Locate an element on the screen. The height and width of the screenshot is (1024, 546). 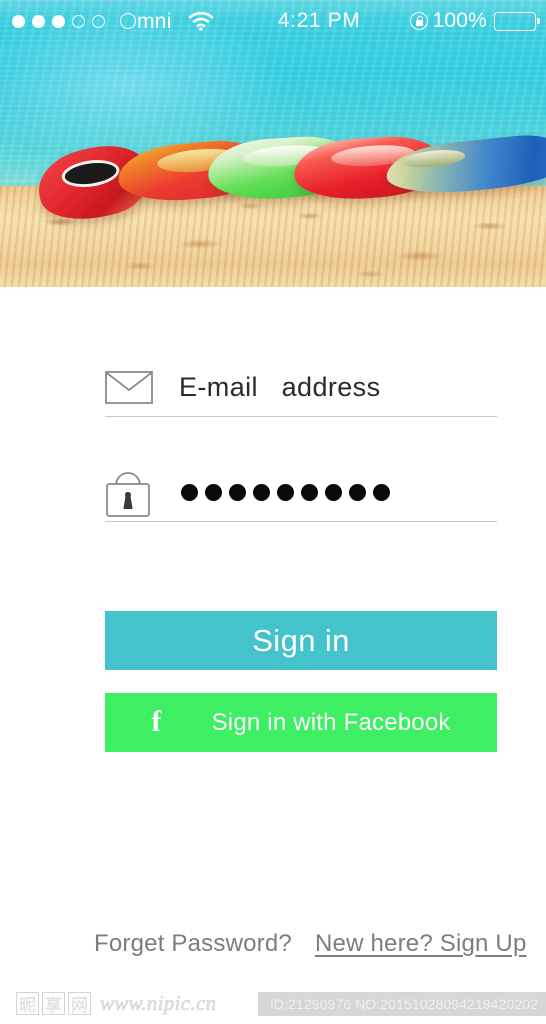
sign-in-button: Sign in is located at coordinates (301, 640).